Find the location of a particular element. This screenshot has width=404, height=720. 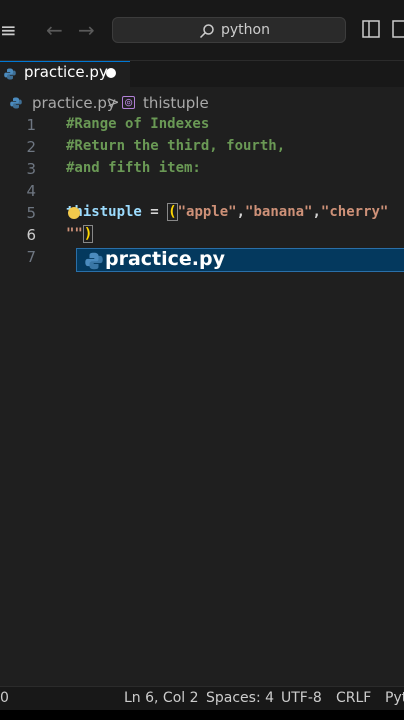

string-literal: "banana" is located at coordinates (279, 212).